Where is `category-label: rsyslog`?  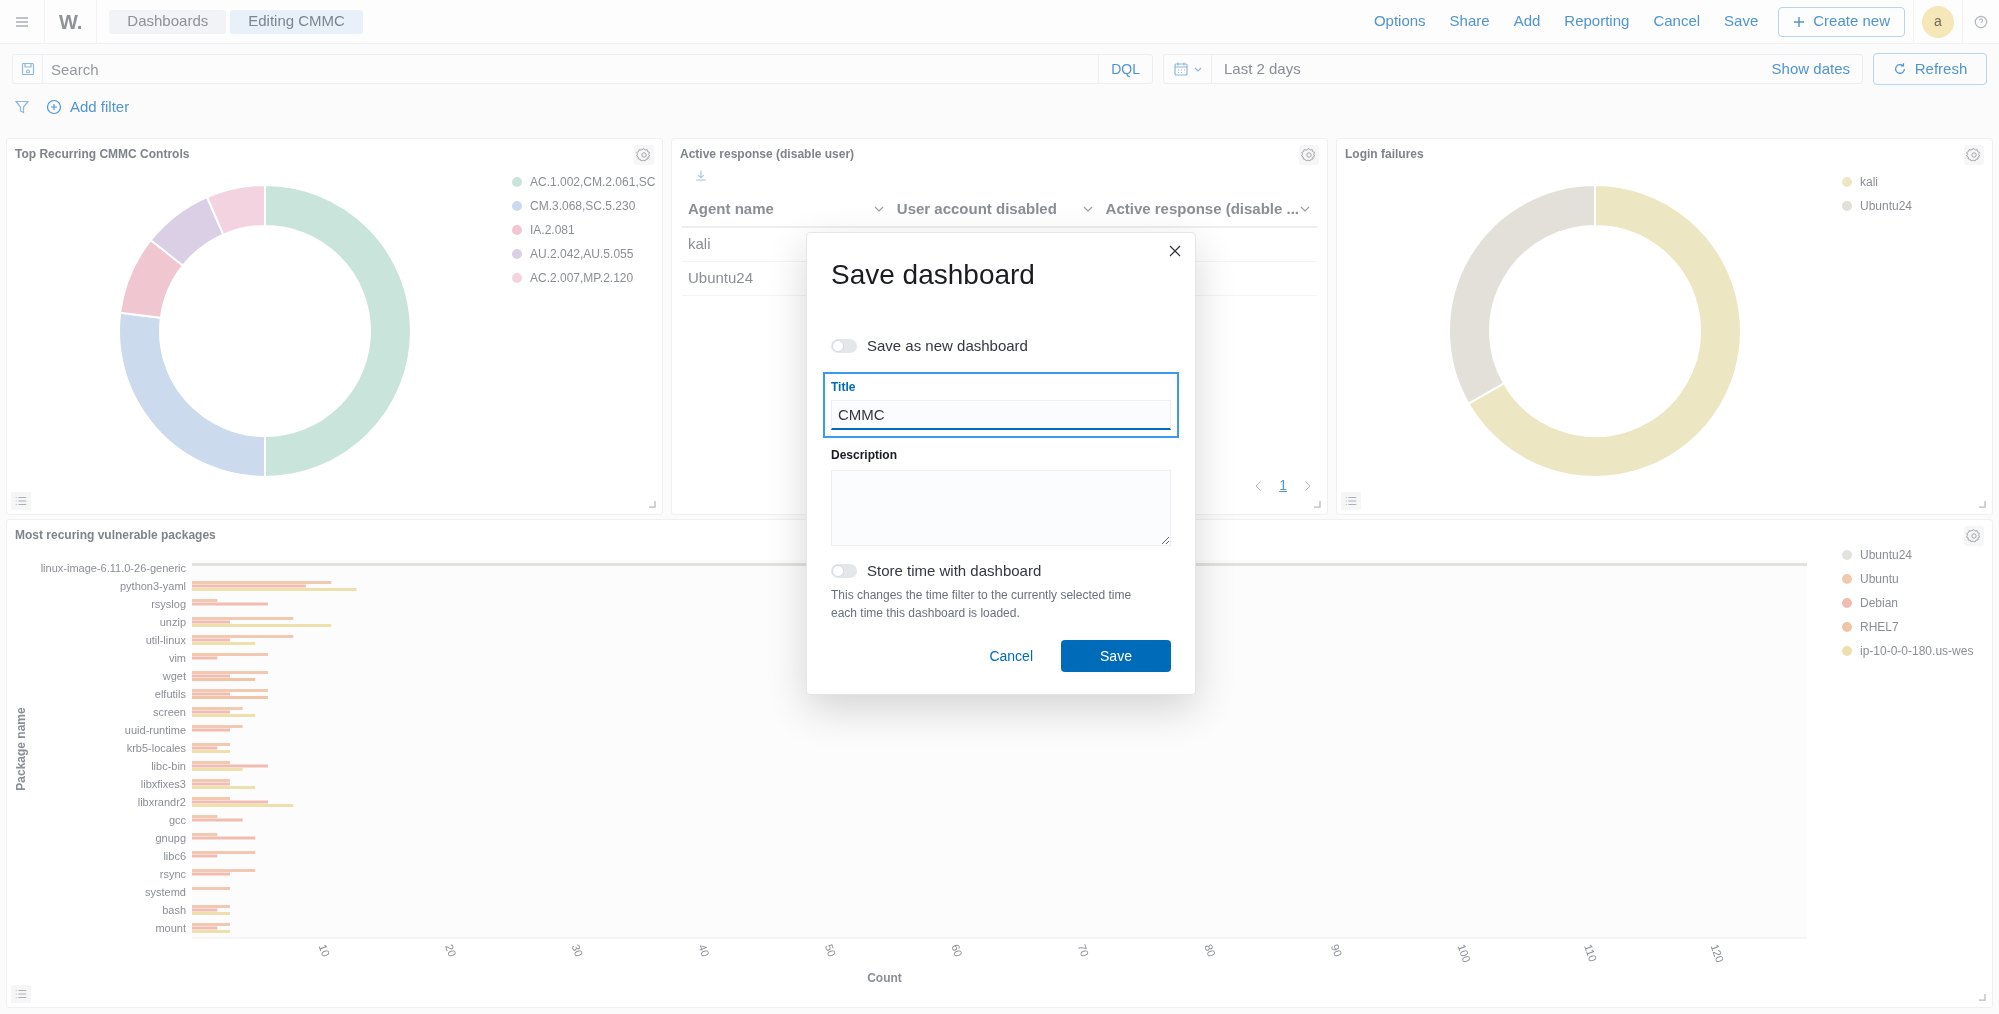
category-label: rsyslog is located at coordinates (168, 604).